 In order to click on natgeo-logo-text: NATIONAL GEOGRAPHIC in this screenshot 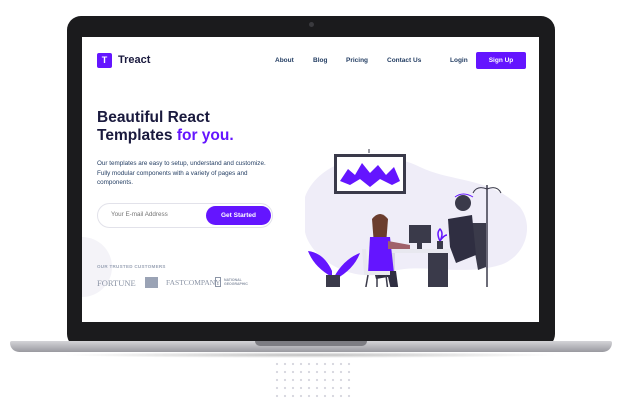, I will do `click(236, 282)`.